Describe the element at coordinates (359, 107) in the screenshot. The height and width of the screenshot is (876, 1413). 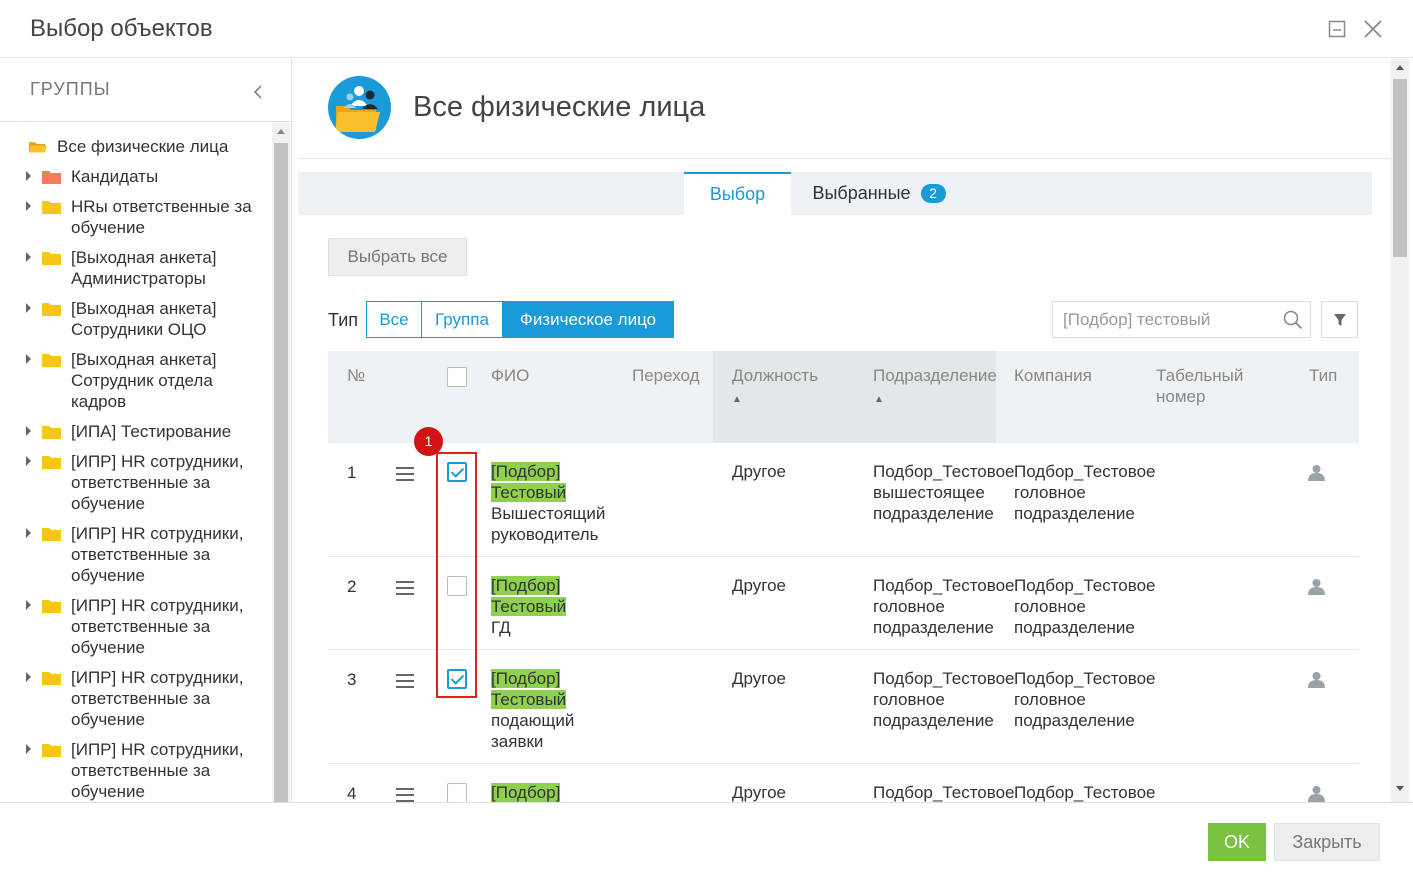
I see `people-folder-icon` at that location.